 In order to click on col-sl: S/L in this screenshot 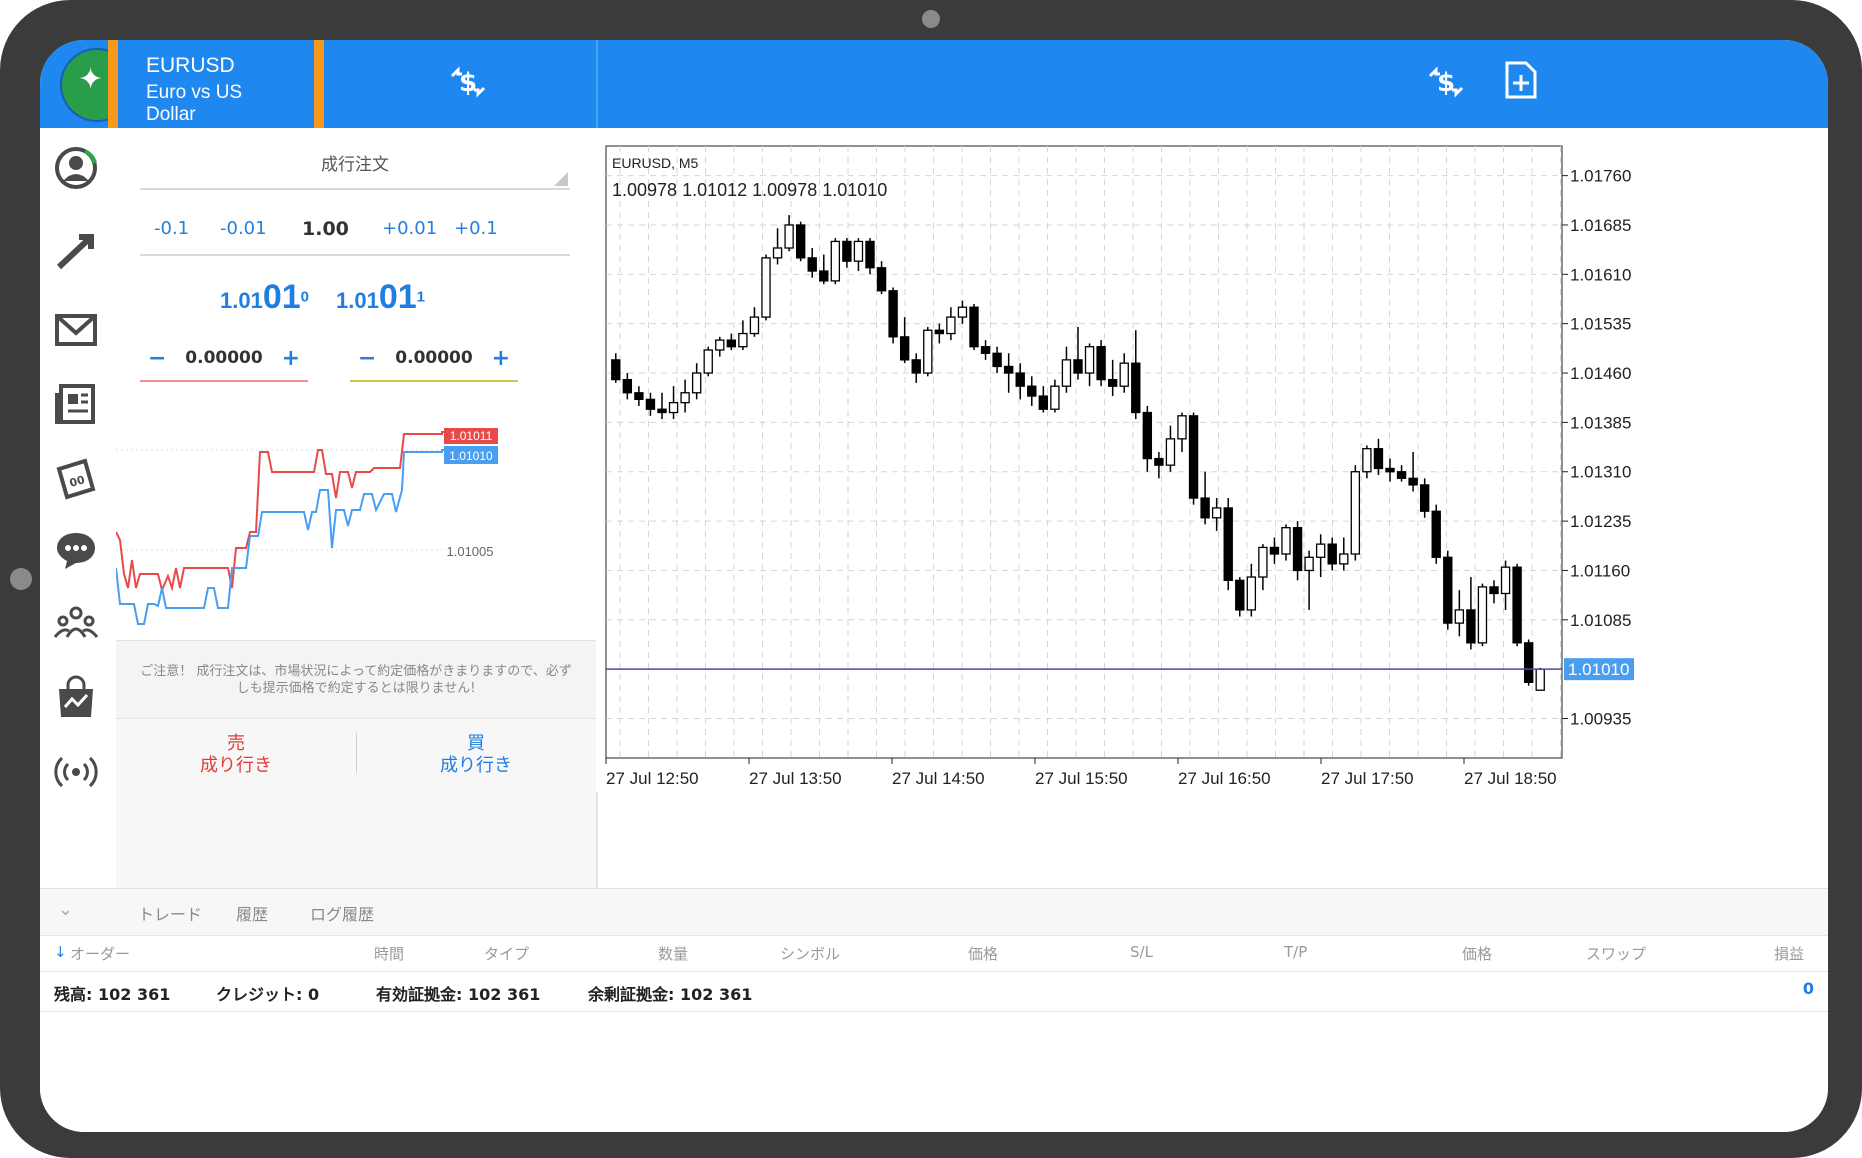, I will do `click(1141, 952)`.